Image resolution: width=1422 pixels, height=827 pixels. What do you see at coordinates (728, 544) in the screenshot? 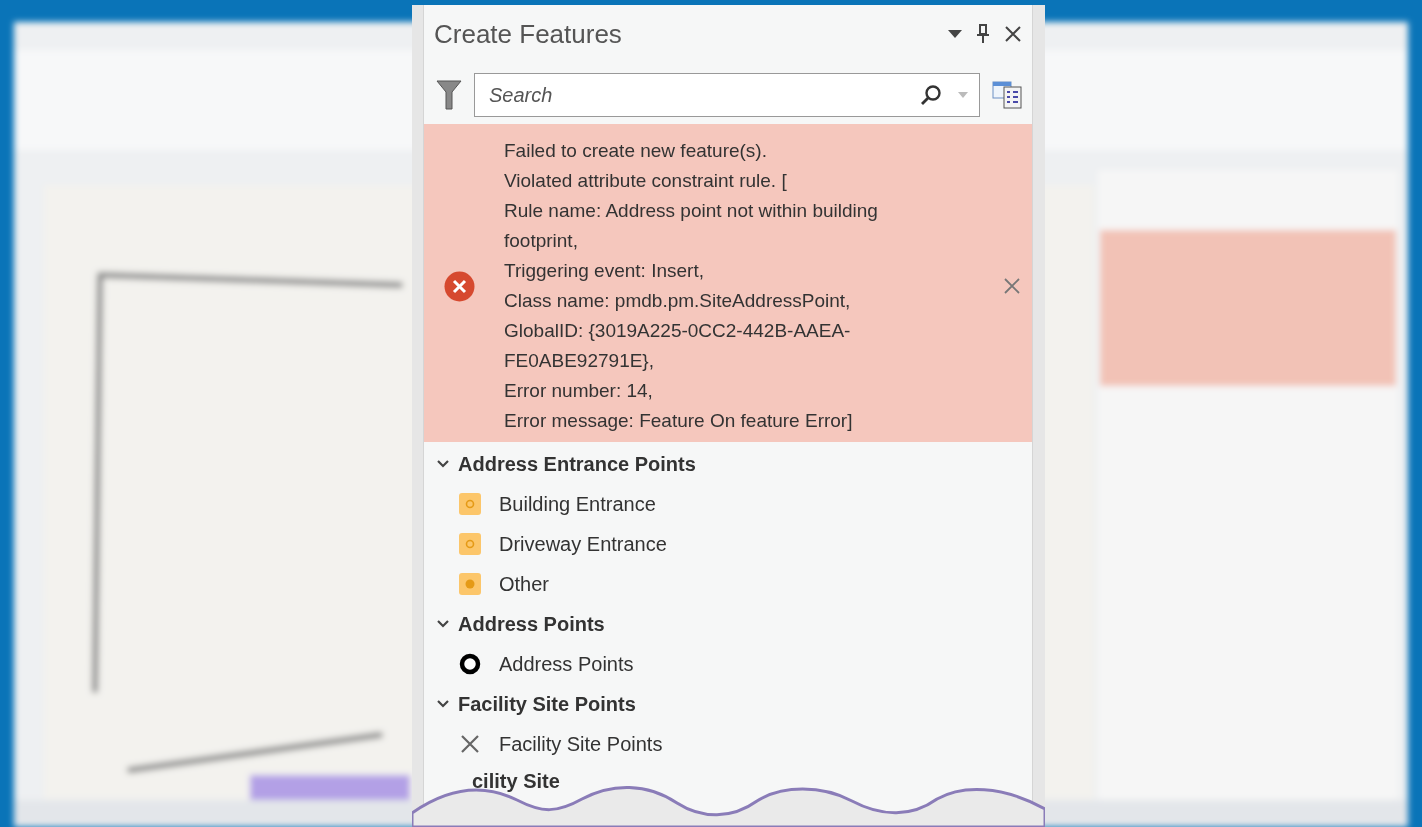
I see `feature-template-item: Driveway Entrance` at bounding box center [728, 544].